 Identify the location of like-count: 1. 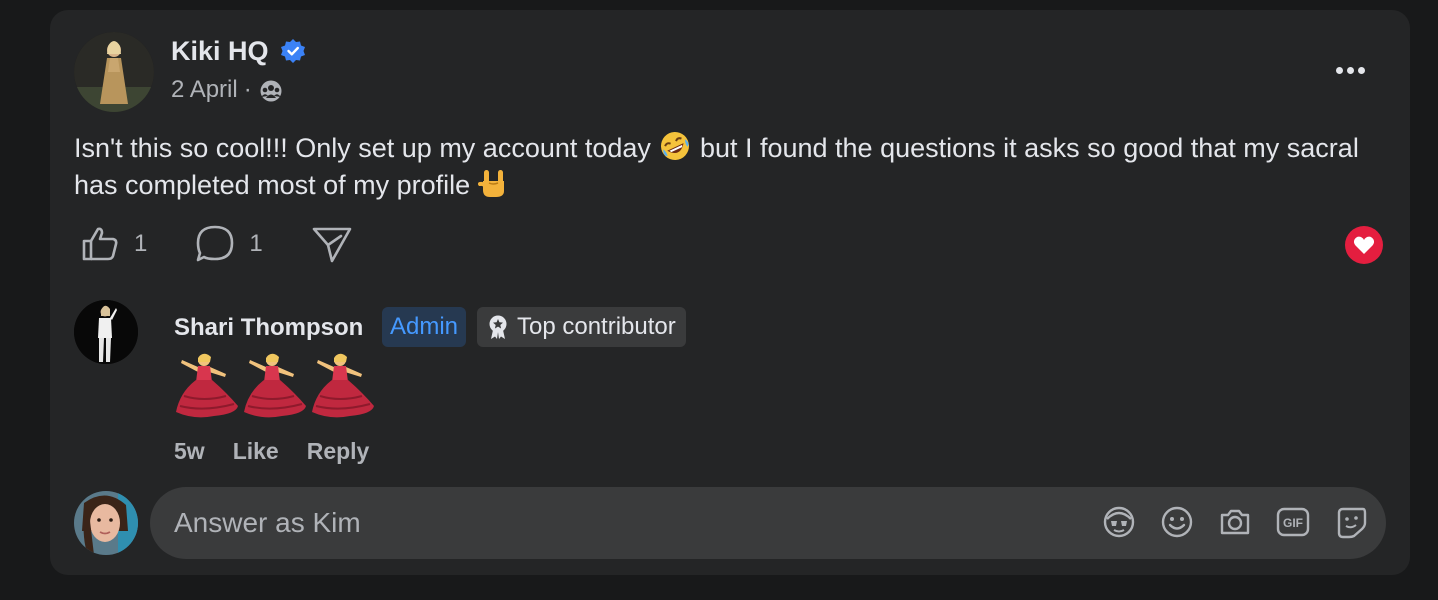
(141, 243).